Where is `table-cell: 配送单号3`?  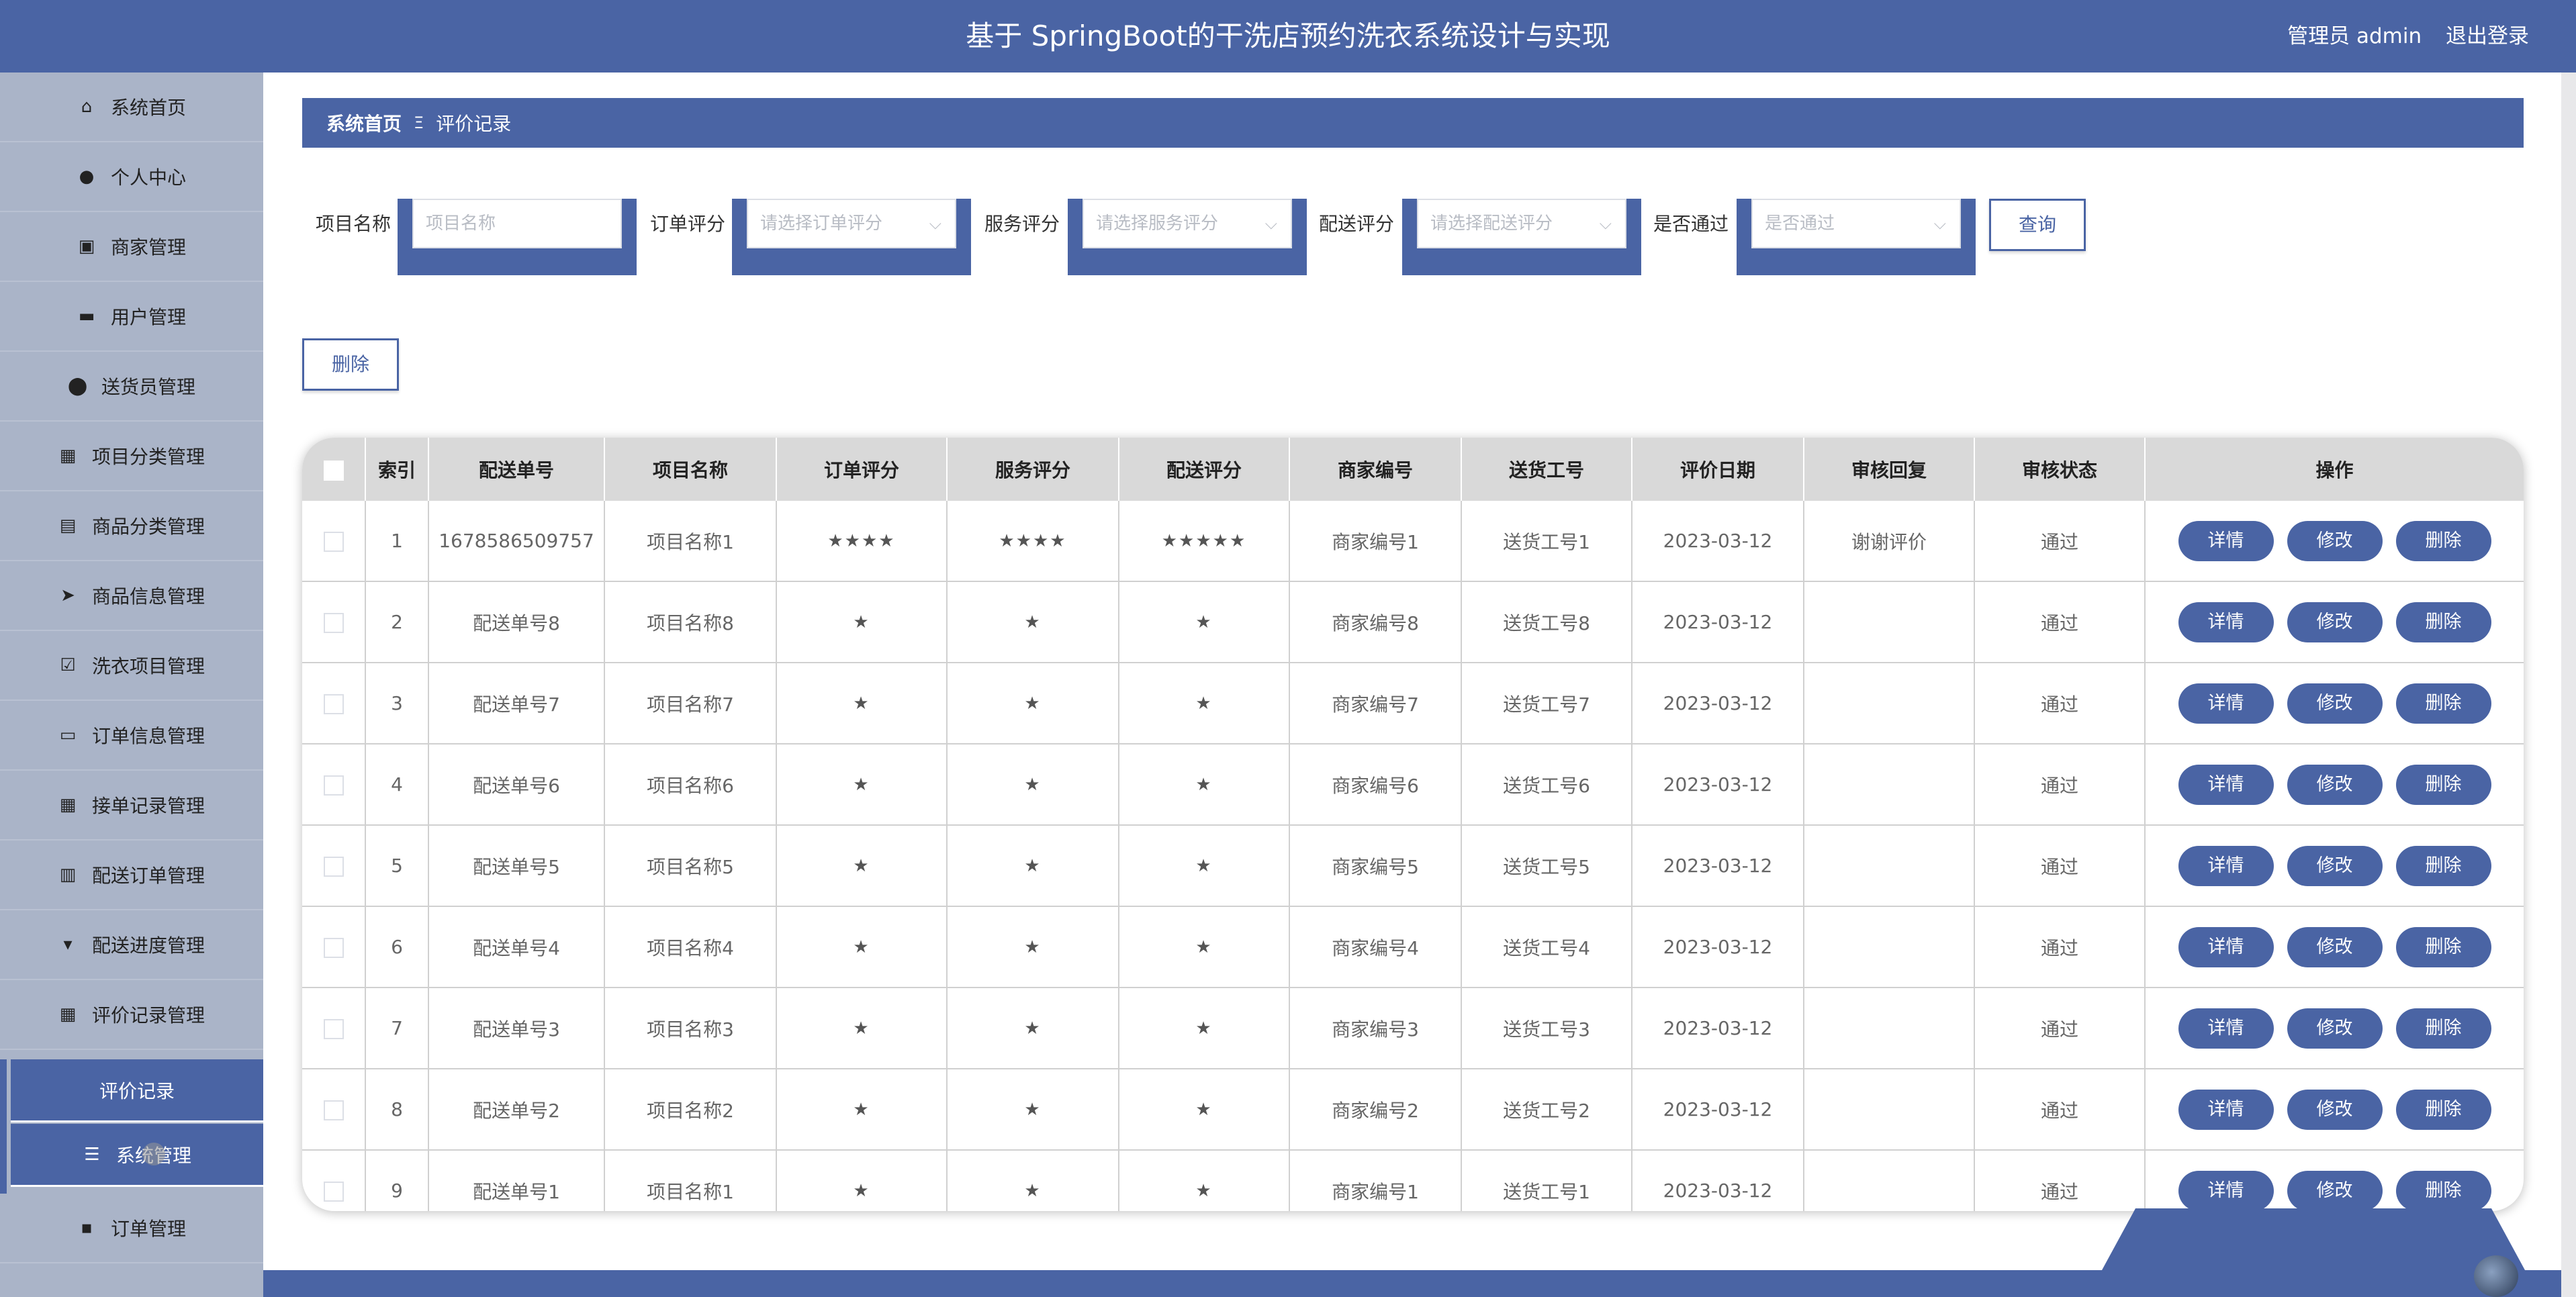 table-cell: 配送单号3 is located at coordinates (516, 1028).